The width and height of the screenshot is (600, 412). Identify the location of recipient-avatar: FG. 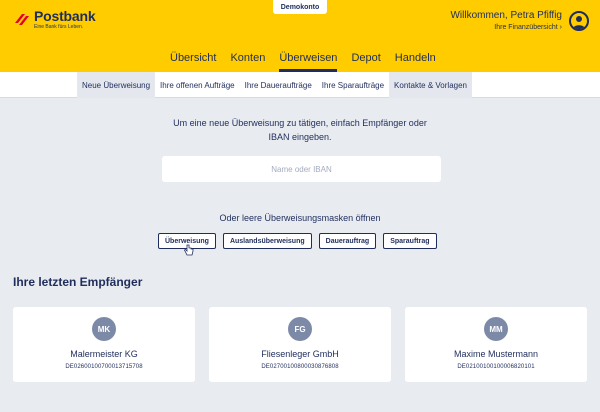
(300, 329).